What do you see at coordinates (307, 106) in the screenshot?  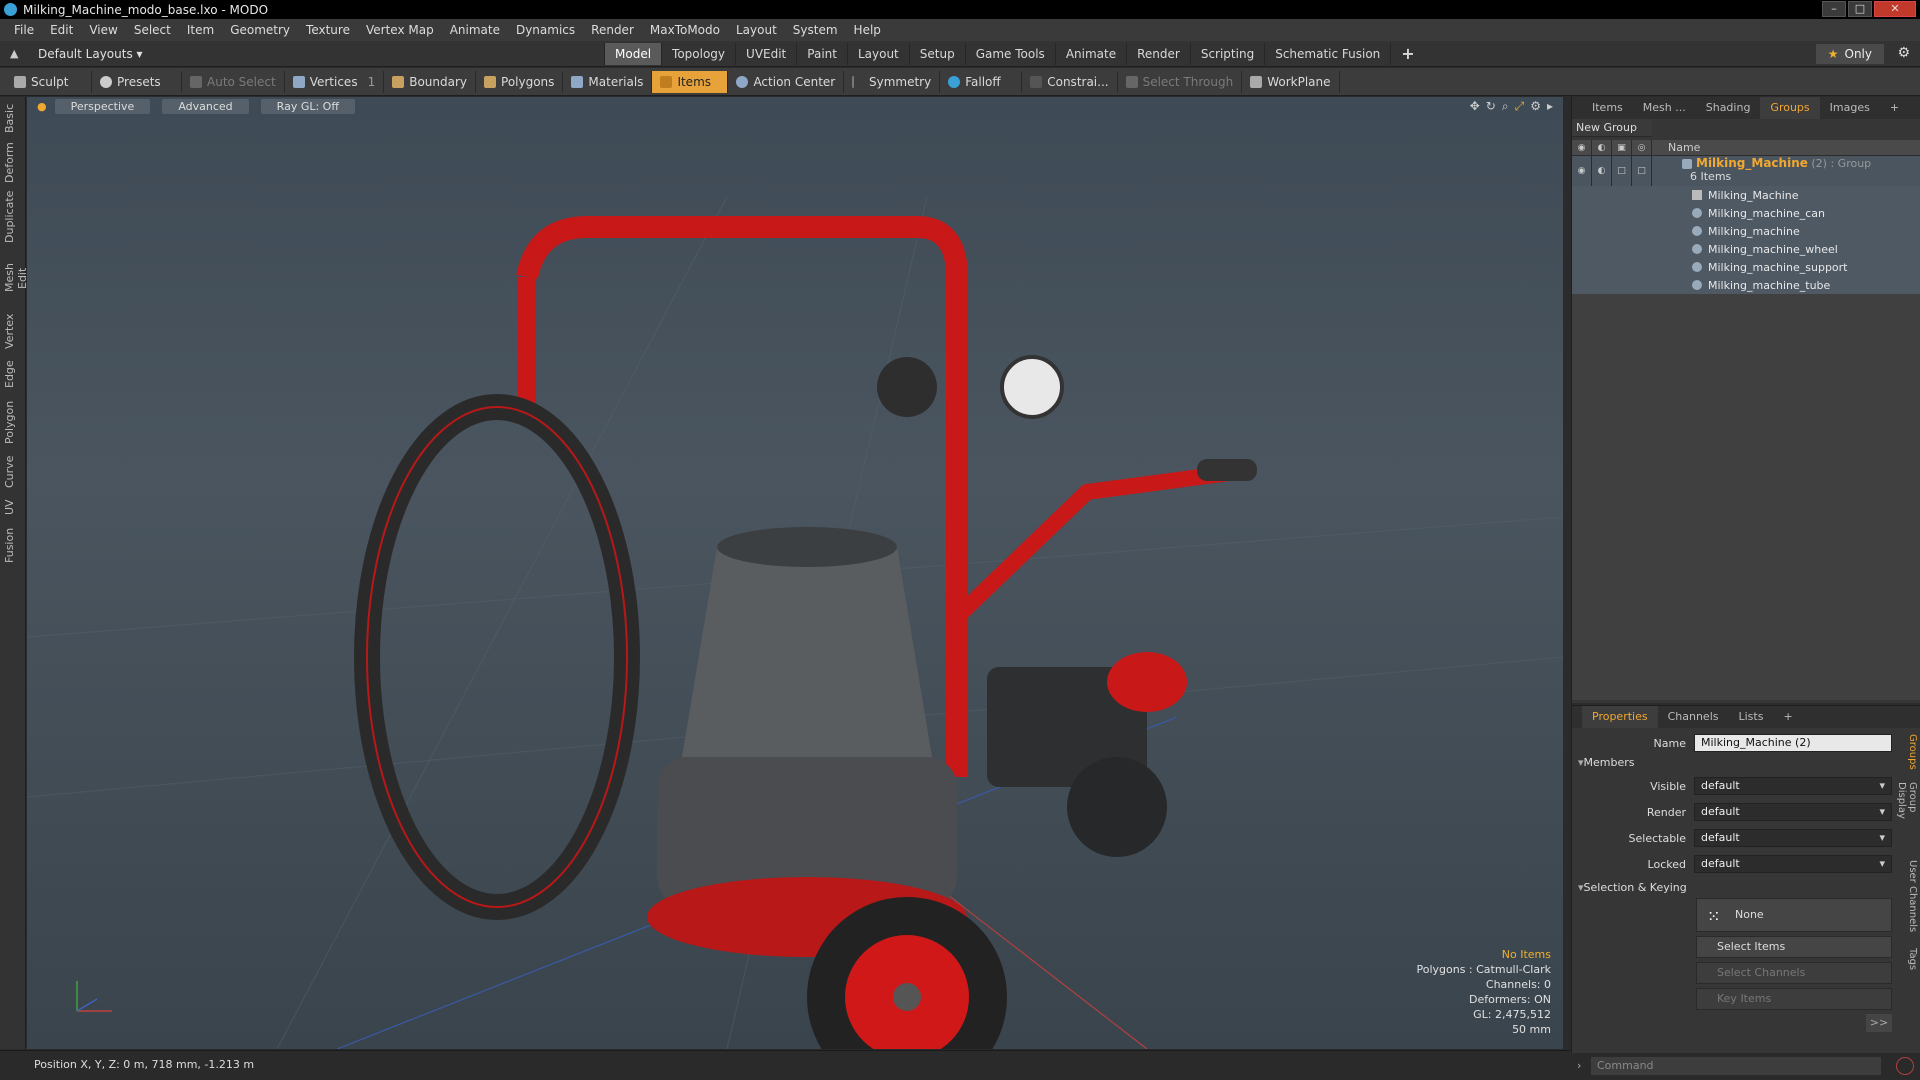 I see `raygl-button: Ray GL: Off` at bounding box center [307, 106].